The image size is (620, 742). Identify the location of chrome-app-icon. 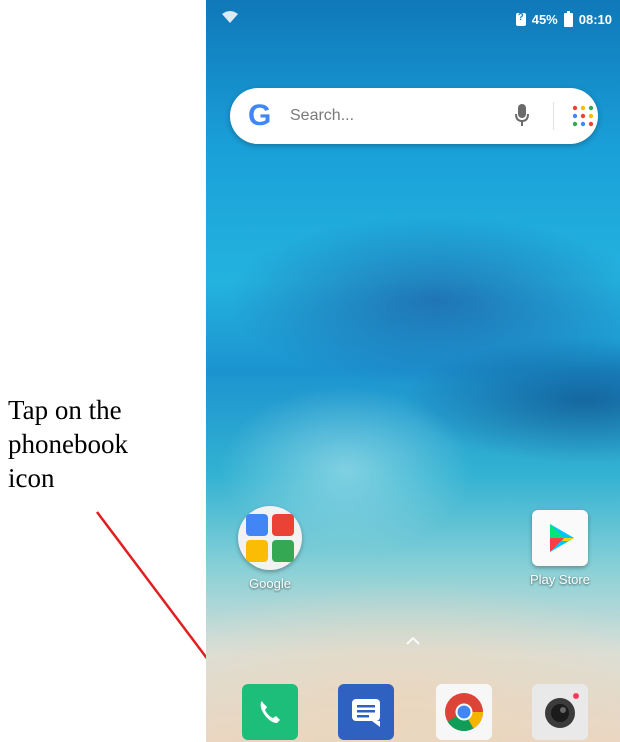
(464, 712).